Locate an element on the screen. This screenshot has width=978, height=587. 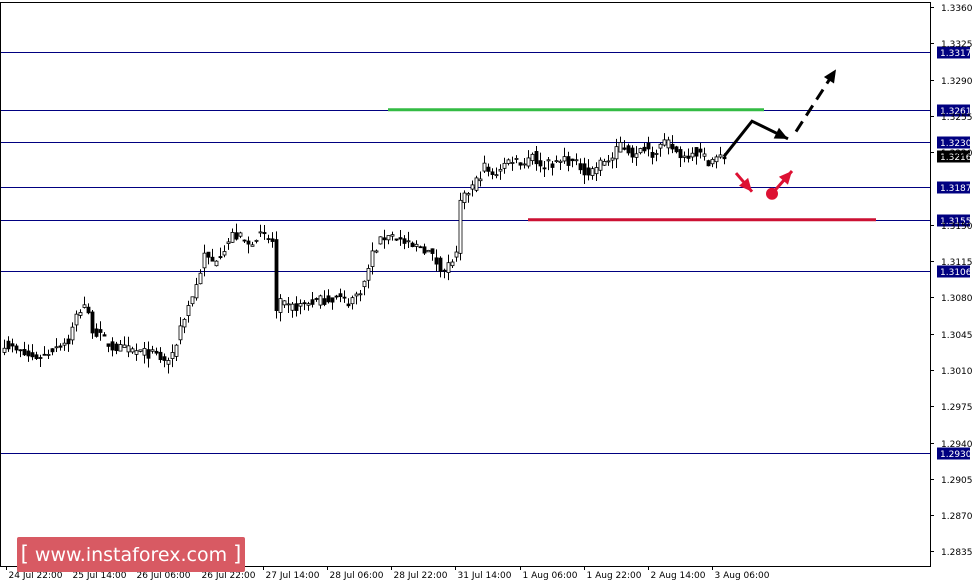
x-tick-label: 26 Jul 06:00 is located at coordinates (164, 576).